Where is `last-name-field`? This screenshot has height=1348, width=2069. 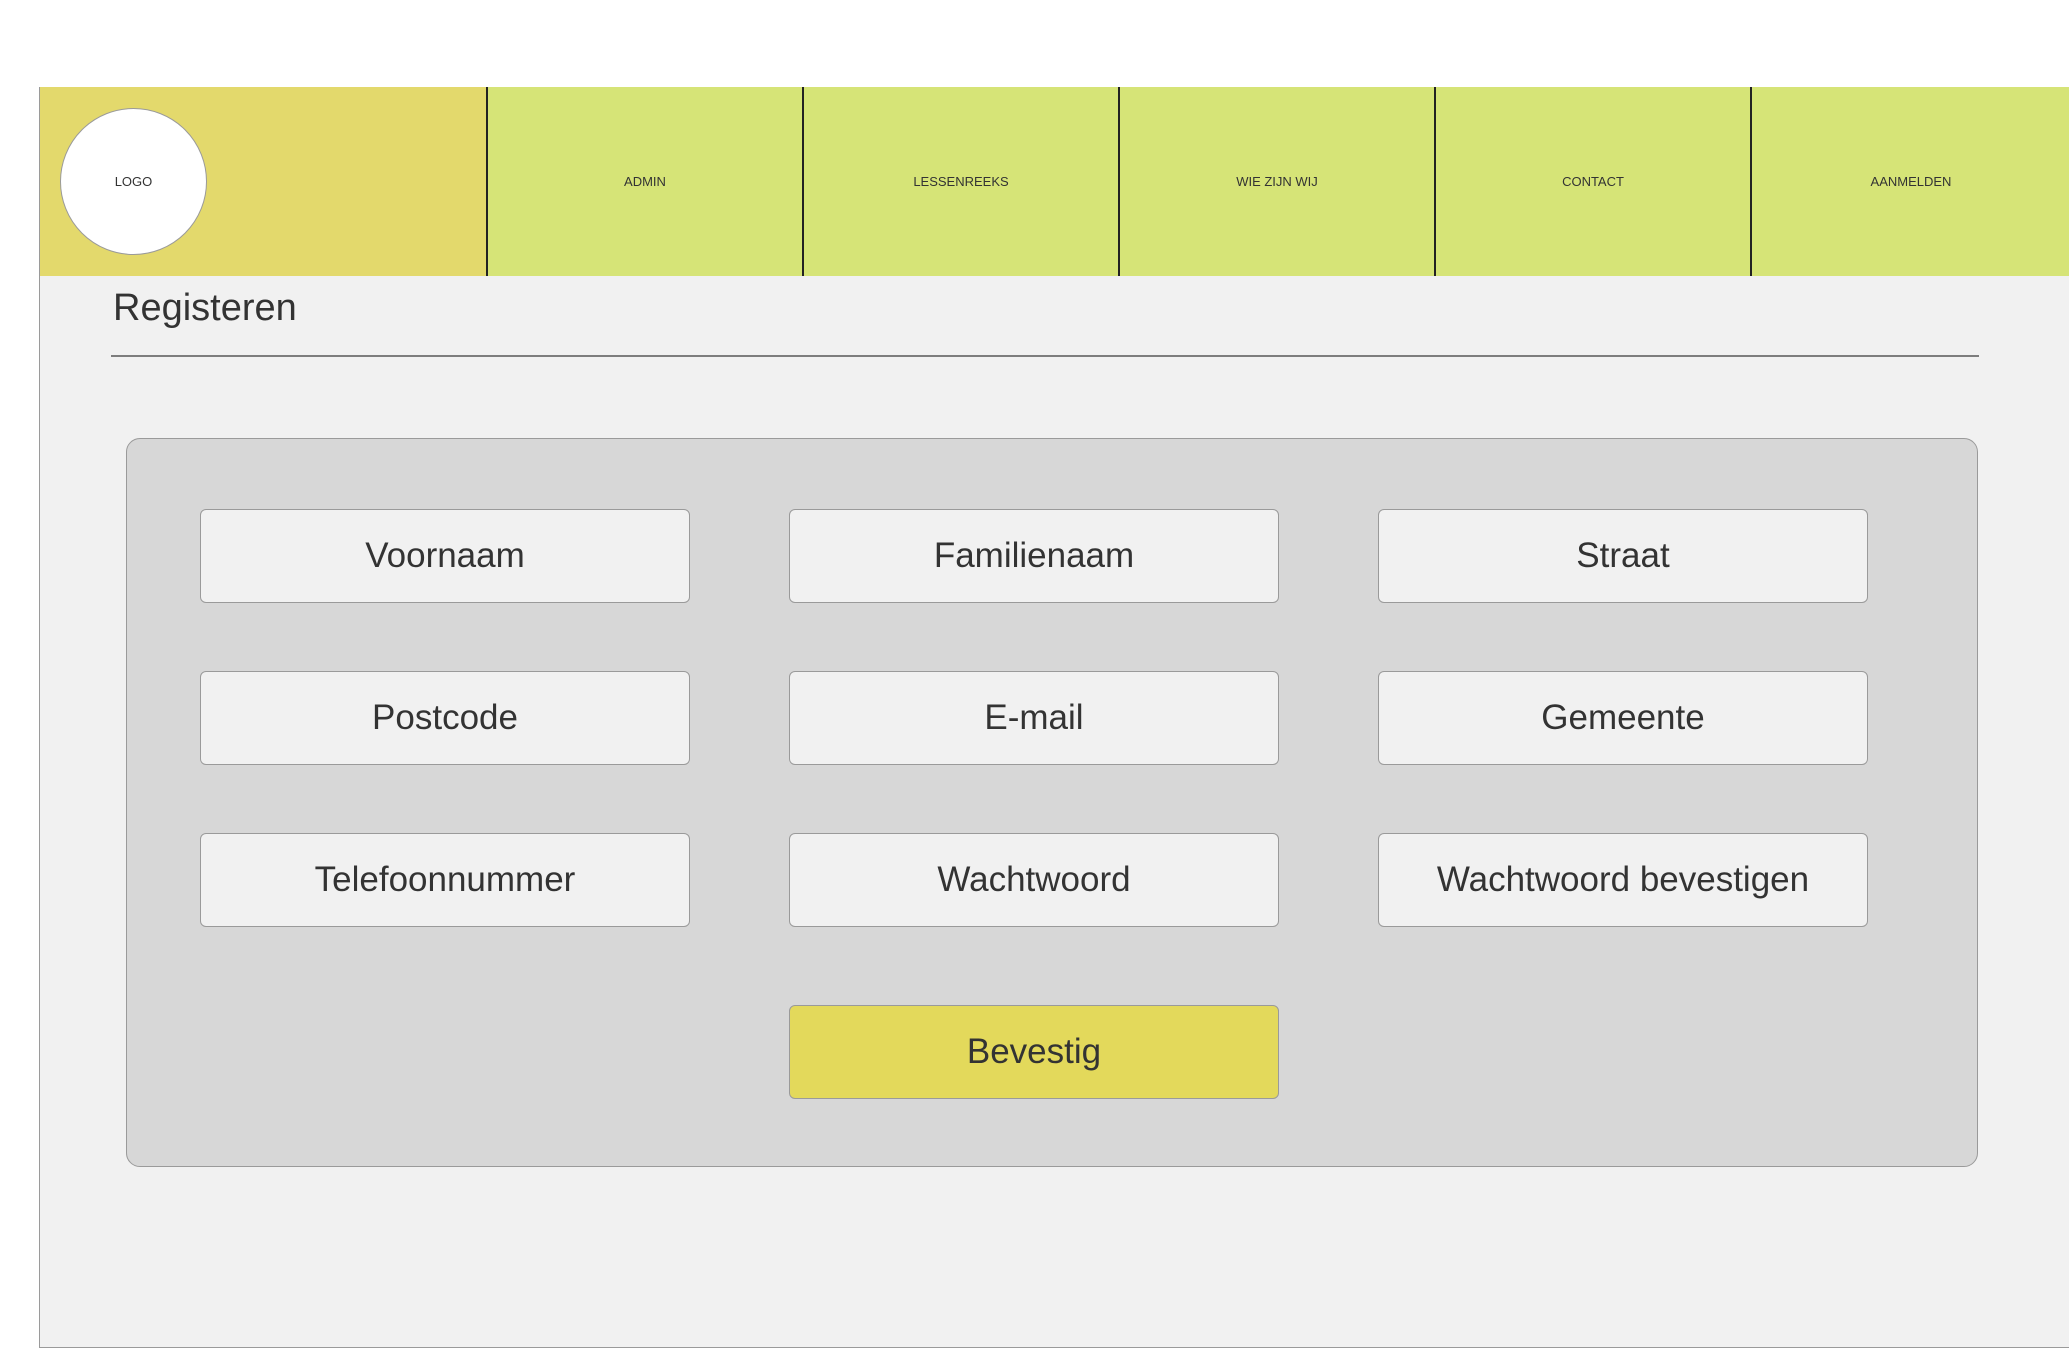
last-name-field is located at coordinates (1034, 556).